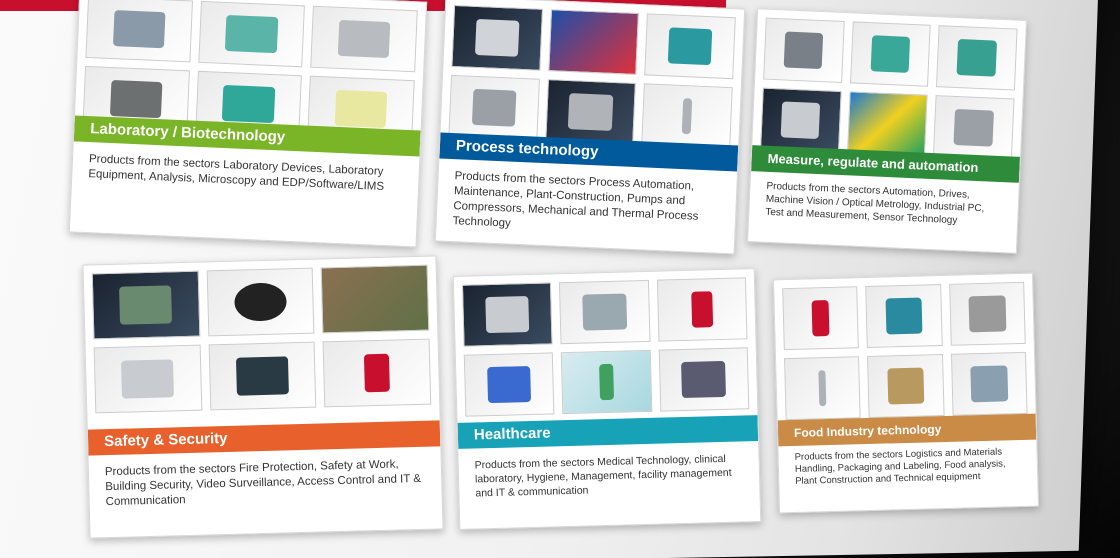  I want to click on gate-image, so click(375, 299).